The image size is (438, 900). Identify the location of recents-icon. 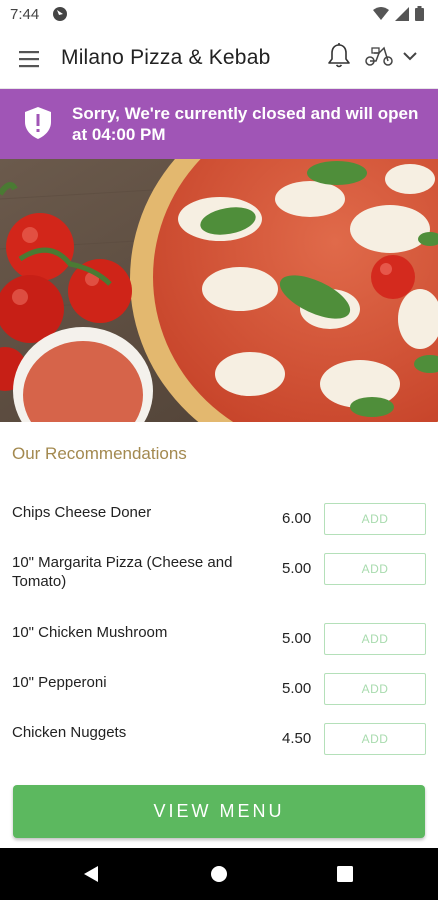
(345, 874).